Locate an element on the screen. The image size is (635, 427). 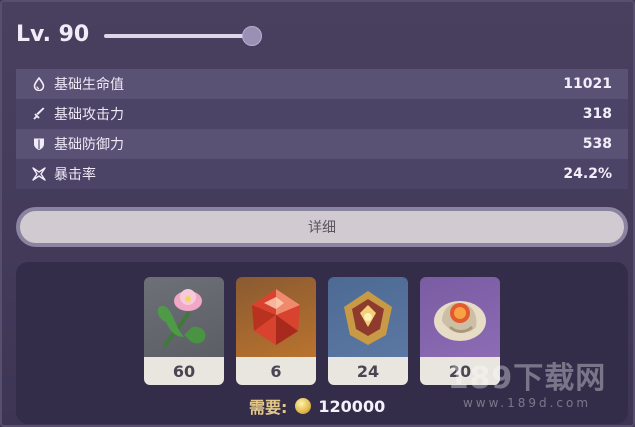
mora-coin-icon is located at coordinates (303, 406).